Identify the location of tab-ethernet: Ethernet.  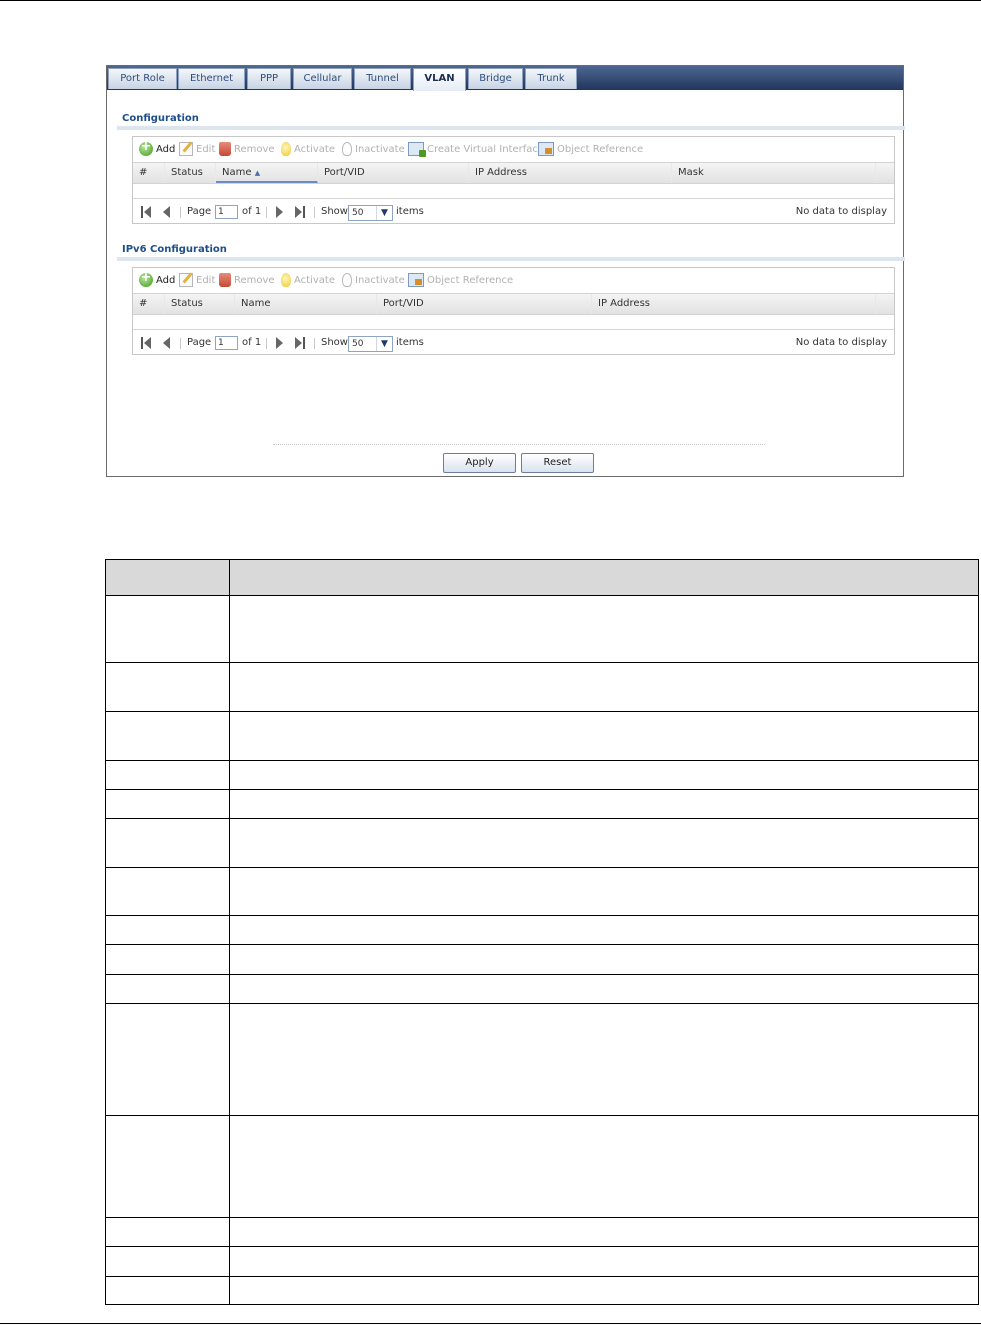
(211, 78).